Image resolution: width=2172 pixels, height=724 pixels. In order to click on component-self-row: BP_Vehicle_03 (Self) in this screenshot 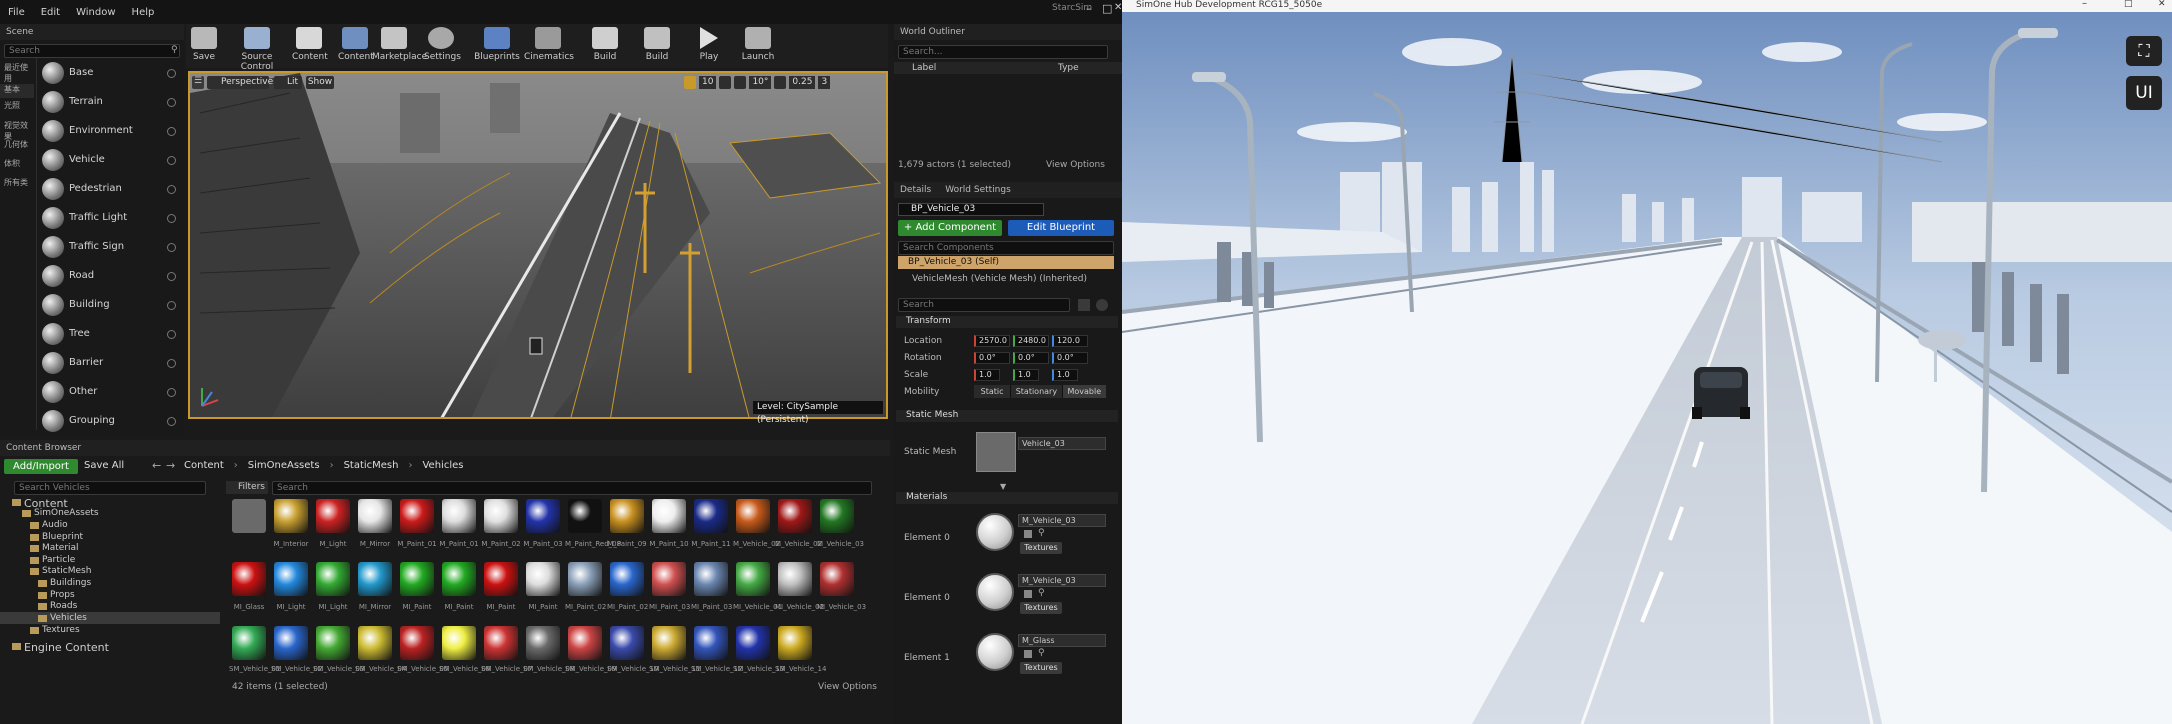, I will do `click(1006, 262)`.